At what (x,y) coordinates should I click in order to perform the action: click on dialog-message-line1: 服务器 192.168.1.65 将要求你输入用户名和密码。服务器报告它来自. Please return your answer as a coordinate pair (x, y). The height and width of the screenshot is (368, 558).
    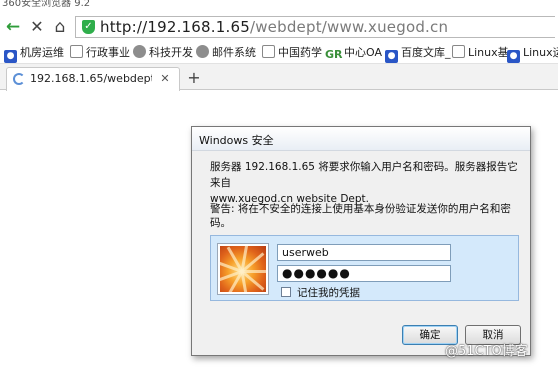
    Looking at the image, I should click on (364, 175).